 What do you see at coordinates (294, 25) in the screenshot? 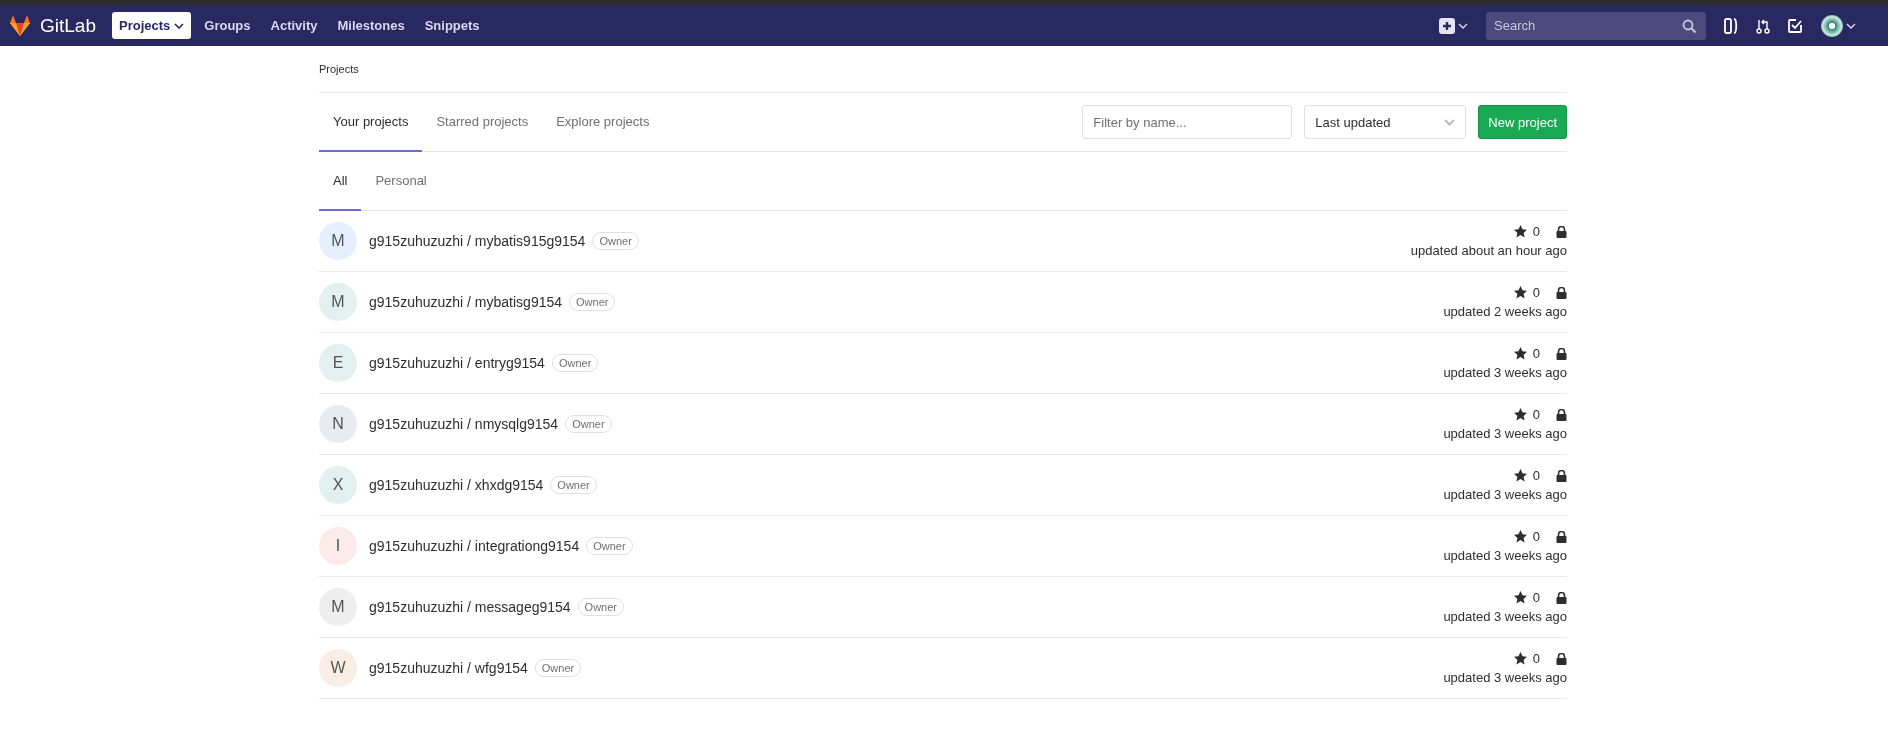
I see `nav-link: Activity` at bounding box center [294, 25].